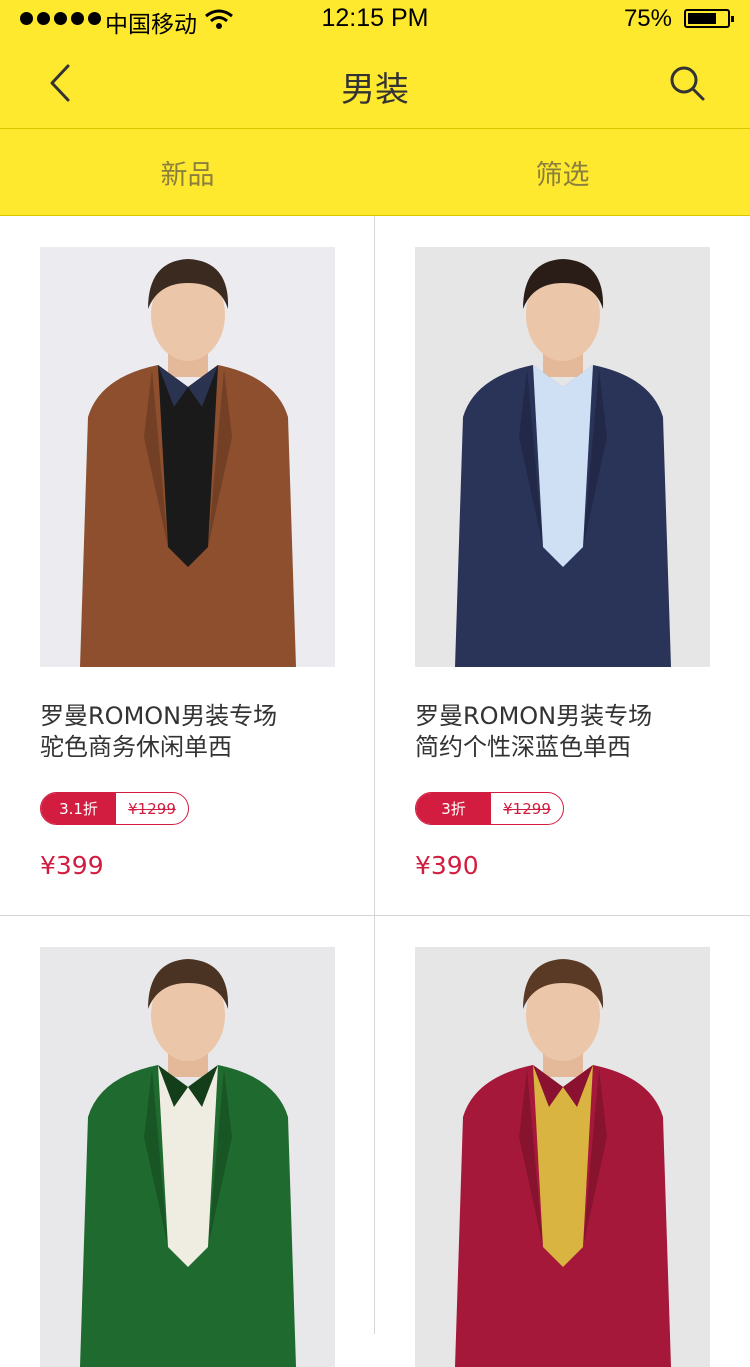 Image resolution: width=750 pixels, height=1367 pixels. I want to click on sale-price: ¥399, so click(72, 865).